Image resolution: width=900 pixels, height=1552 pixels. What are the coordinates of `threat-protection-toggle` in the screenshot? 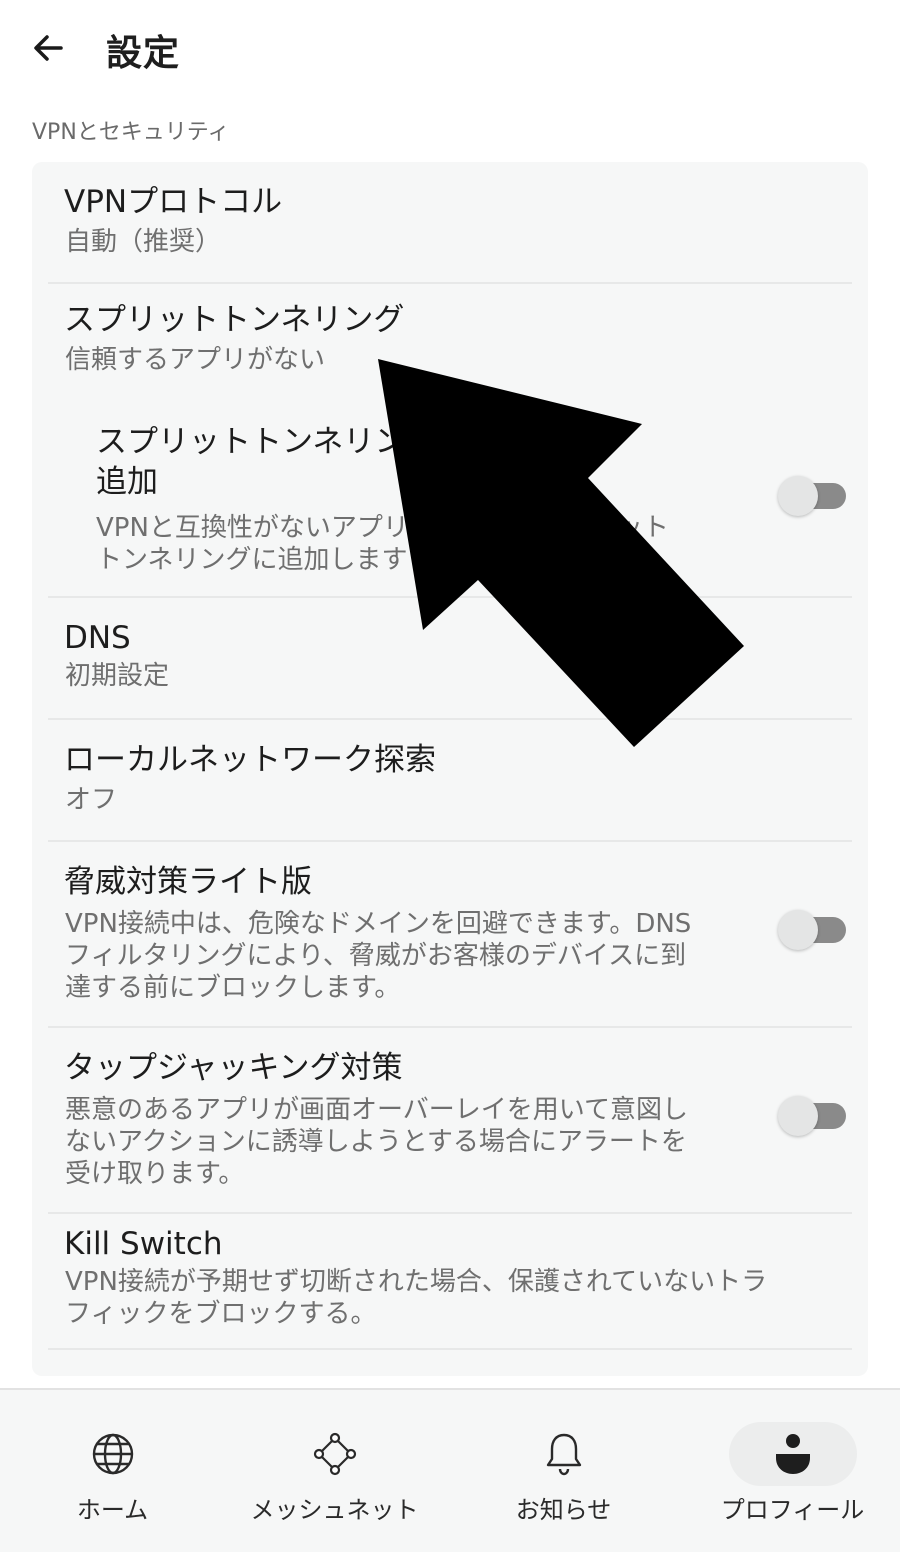 It's located at (812, 930).